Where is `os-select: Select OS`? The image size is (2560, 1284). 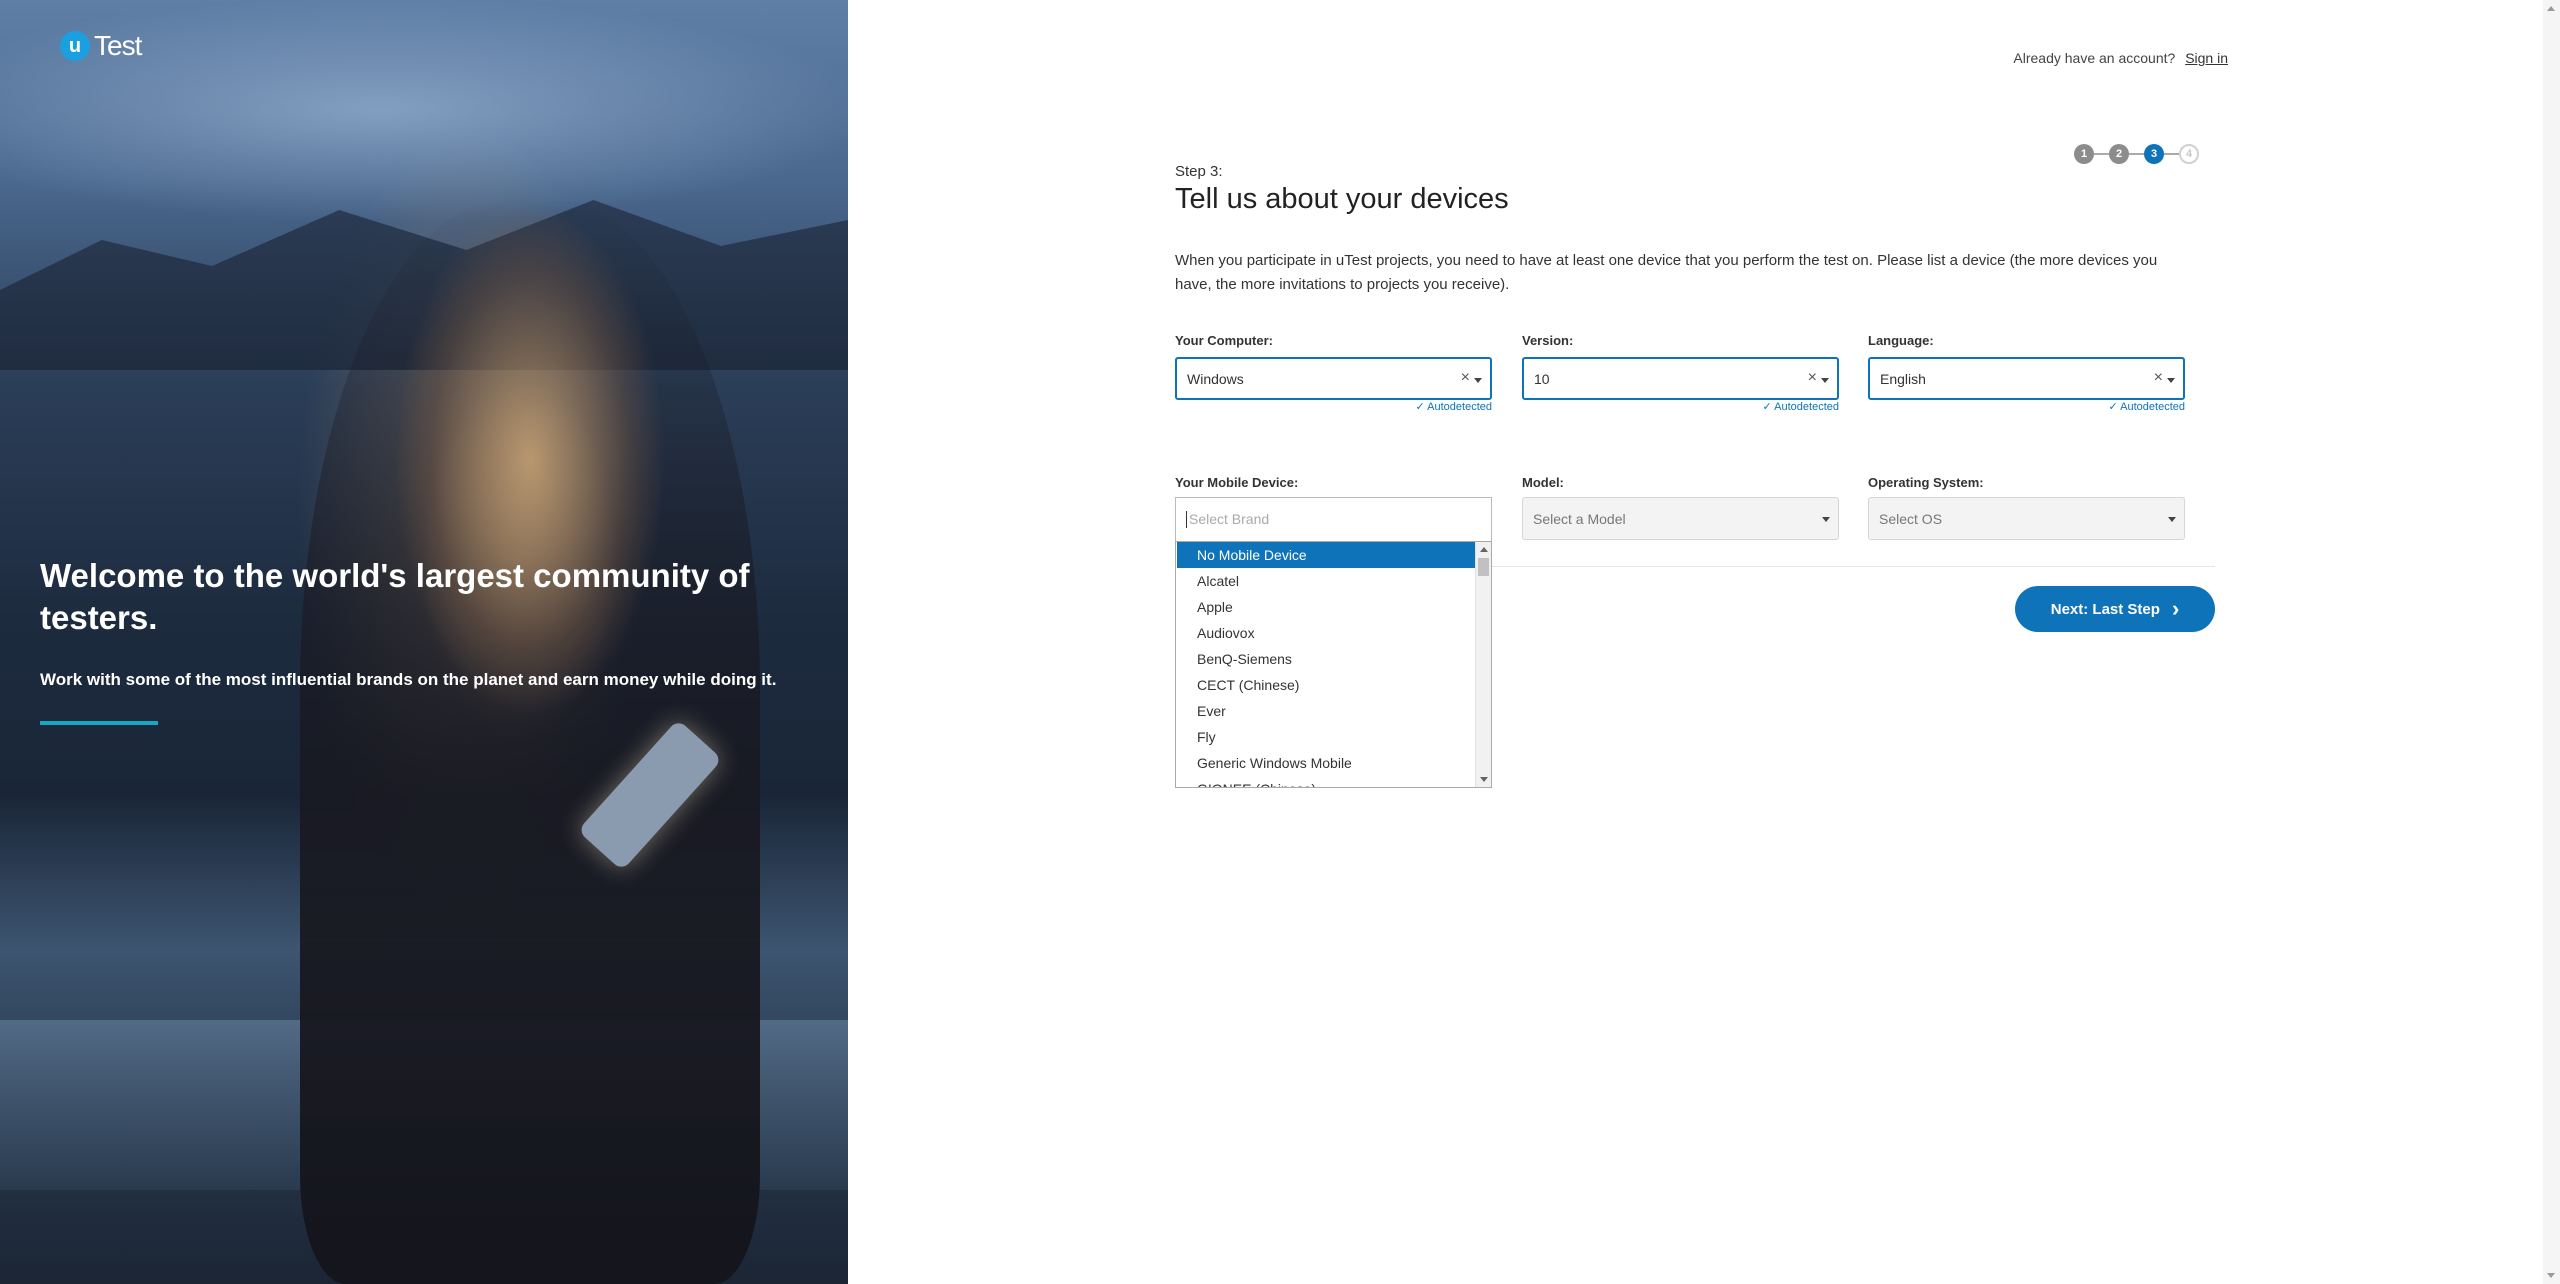
os-select: Select OS is located at coordinates (2026, 518).